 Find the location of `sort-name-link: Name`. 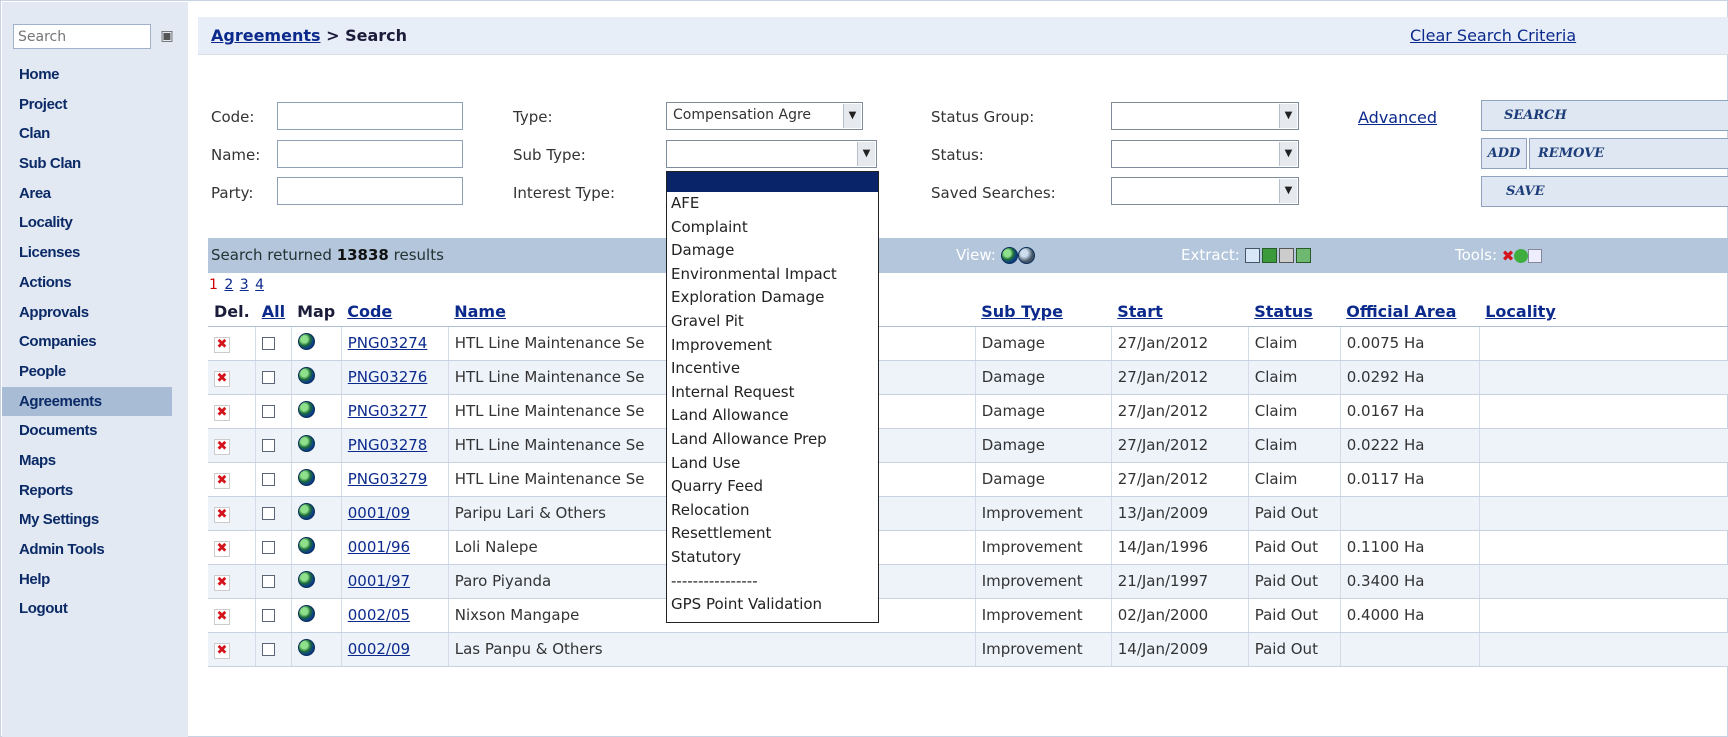

sort-name-link: Name is located at coordinates (480, 311).